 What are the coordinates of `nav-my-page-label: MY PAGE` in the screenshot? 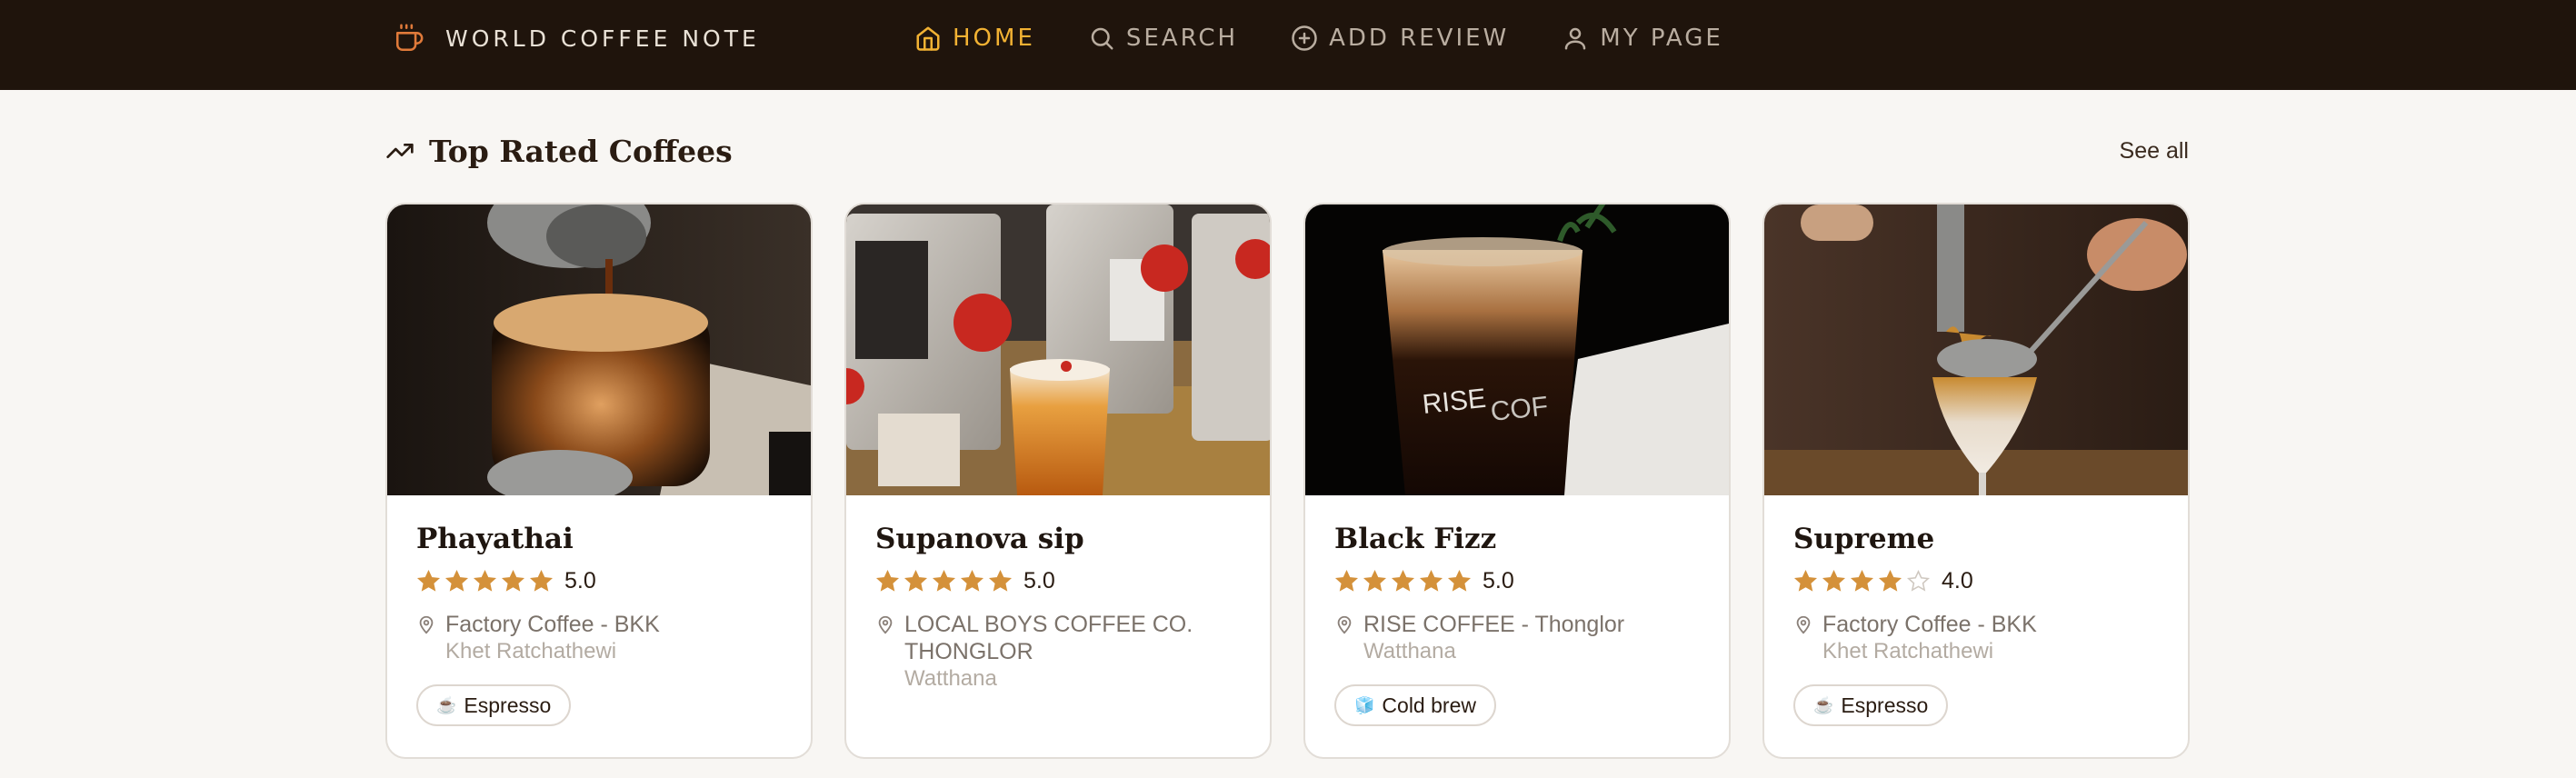 It's located at (1662, 38).